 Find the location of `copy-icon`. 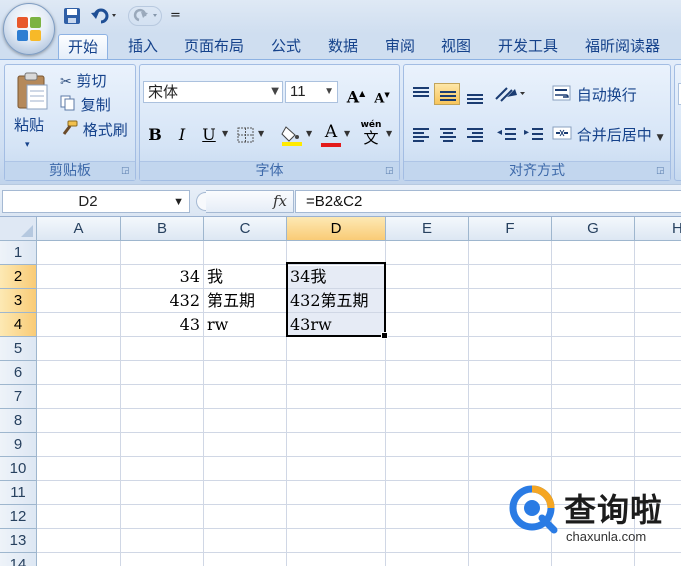

copy-icon is located at coordinates (68, 105).